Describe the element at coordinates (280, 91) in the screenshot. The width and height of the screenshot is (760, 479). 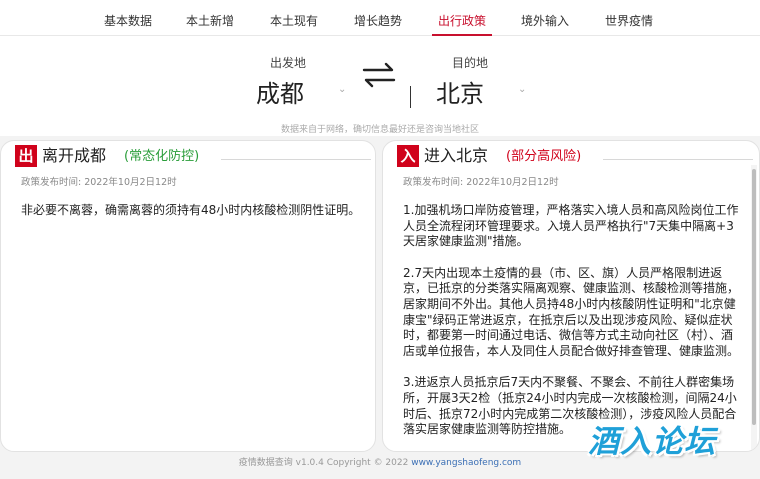
I see `from-city-select: 成都` at that location.